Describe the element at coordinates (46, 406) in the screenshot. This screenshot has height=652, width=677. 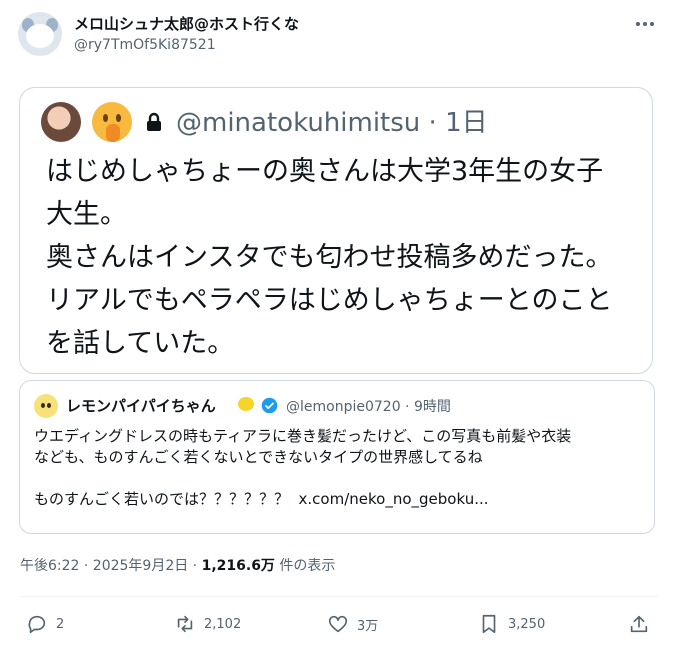
I see `quoted-author-avatar` at that location.